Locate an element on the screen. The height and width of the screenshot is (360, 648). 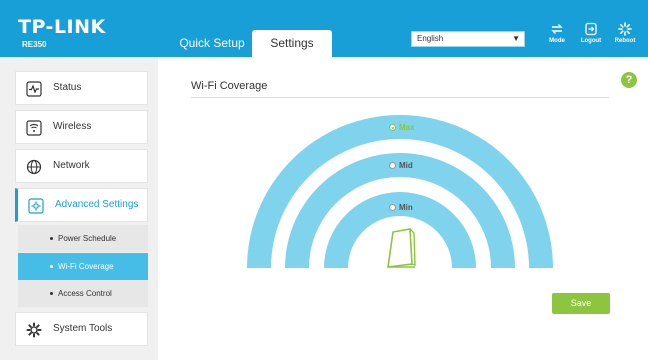
reboot-label: Reboot is located at coordinates (625, 41).